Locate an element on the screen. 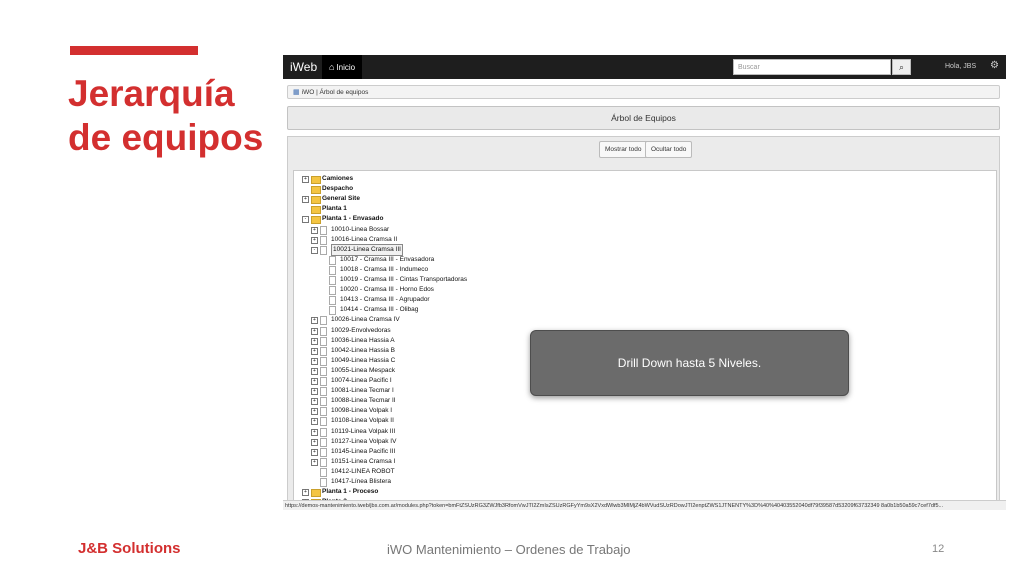 The width and height of the screenshot is (1024, 576). tree-item-node: +10127-Linea Volpak IV is located at coordinates (647, 442).